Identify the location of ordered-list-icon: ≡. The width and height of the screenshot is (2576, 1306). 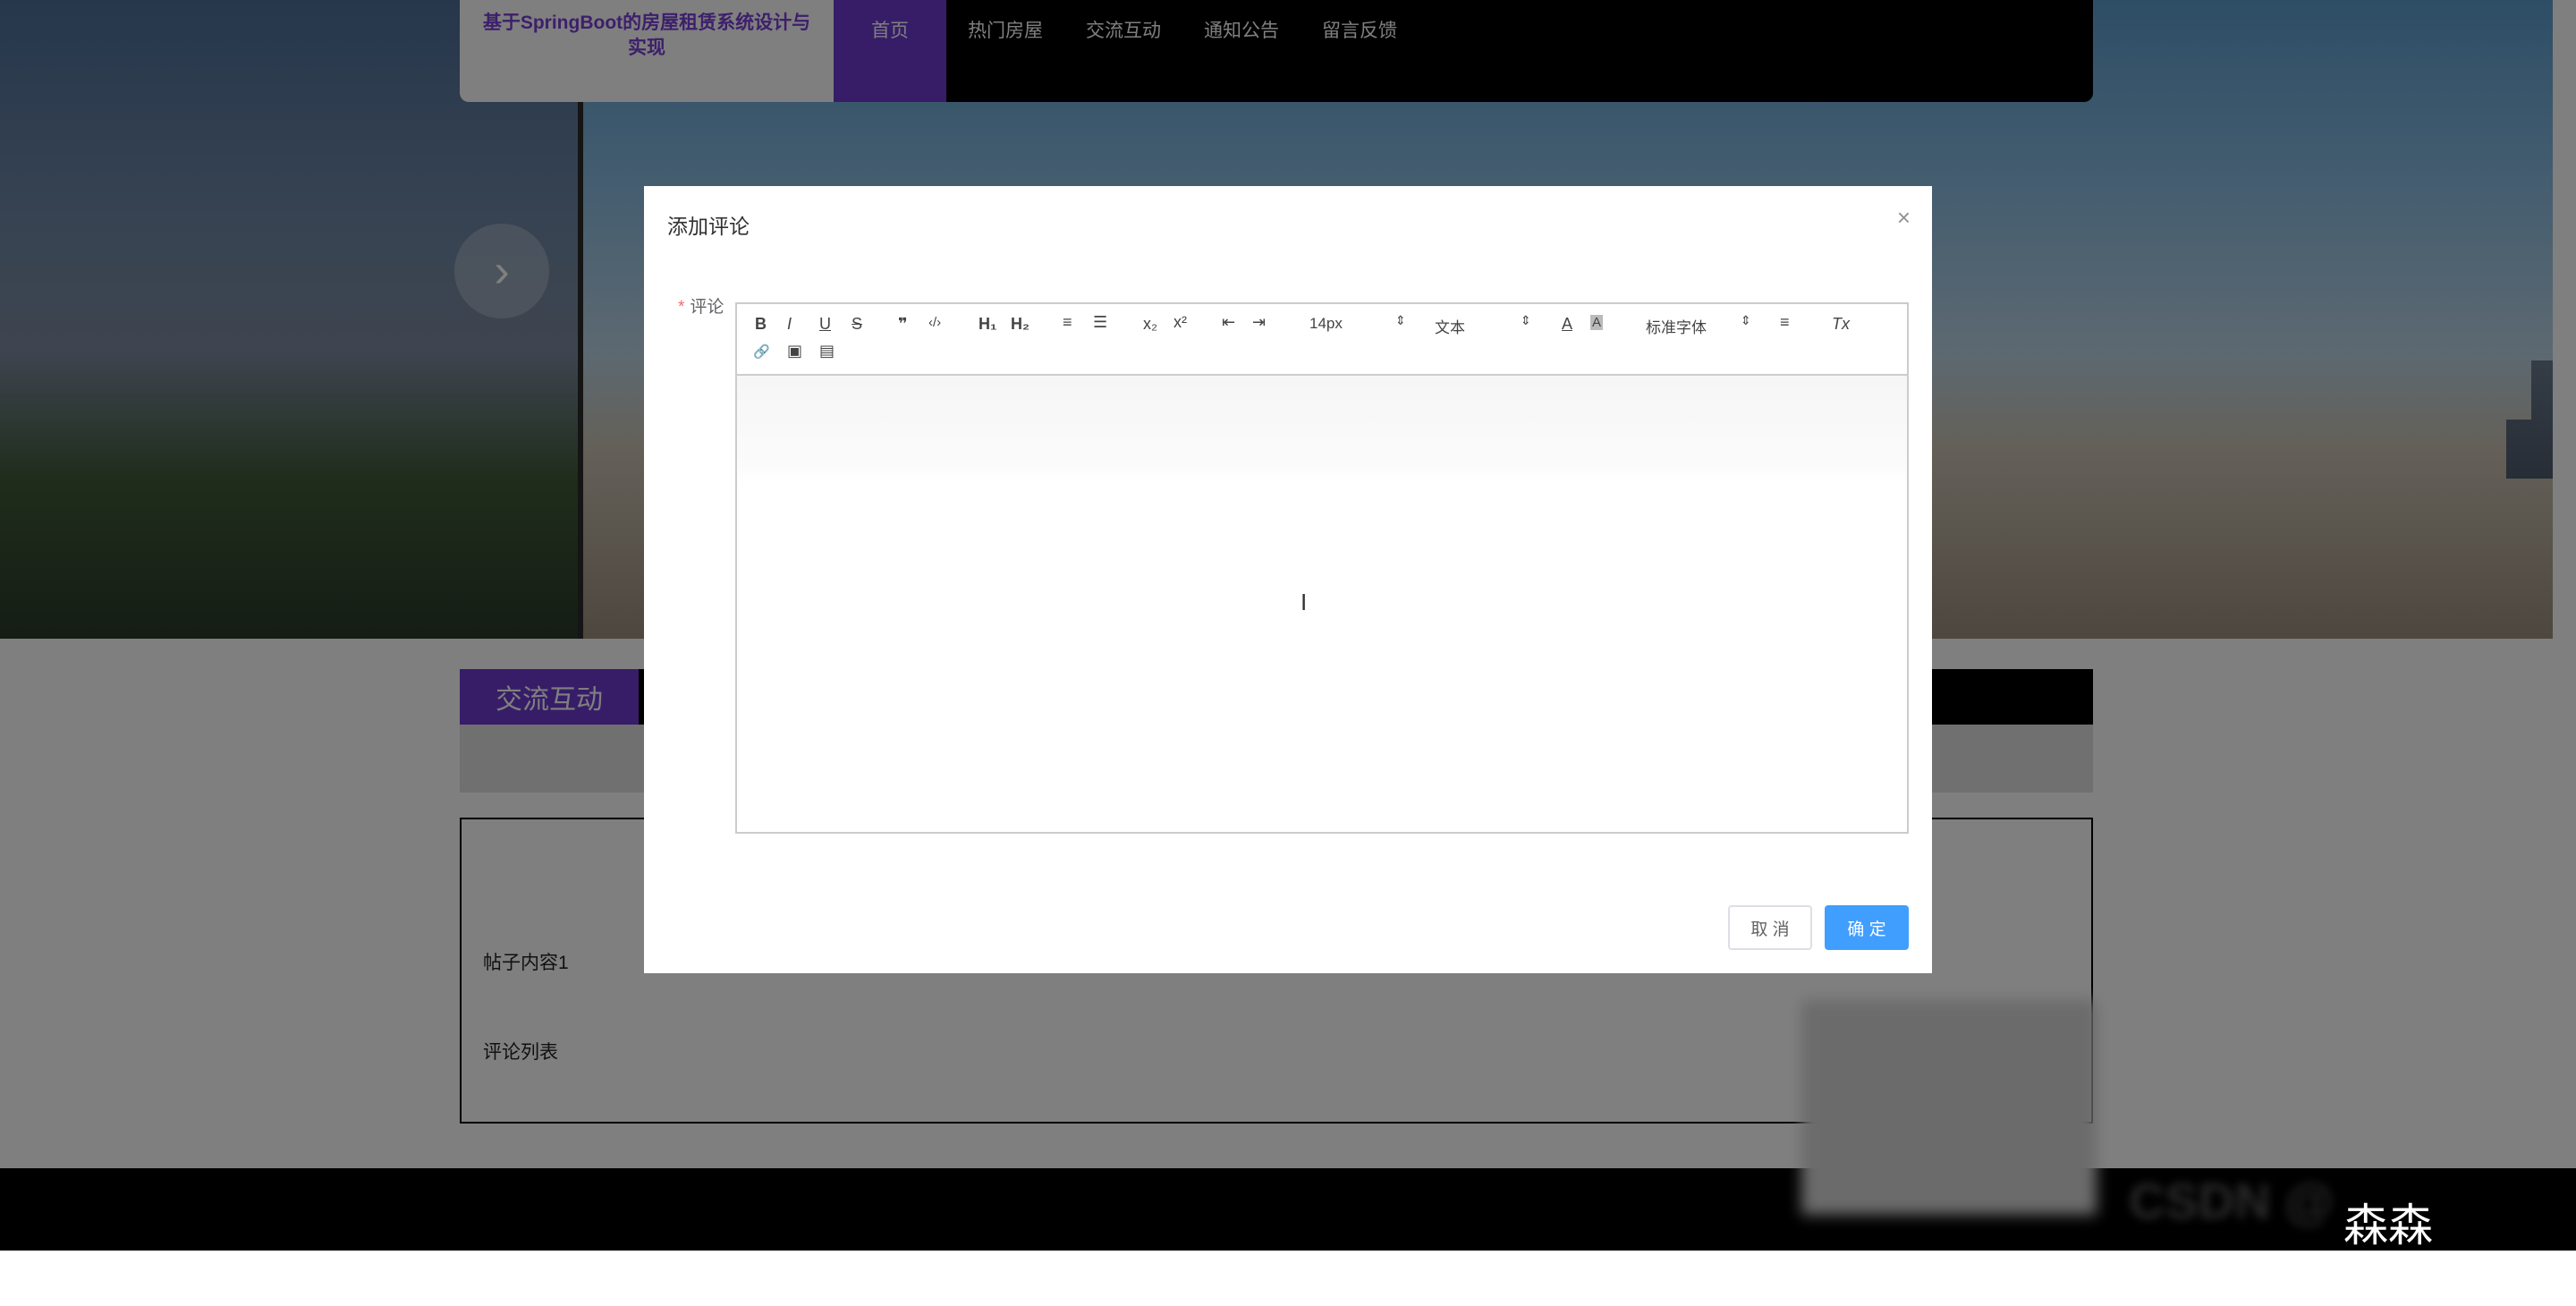
(1067, 322).